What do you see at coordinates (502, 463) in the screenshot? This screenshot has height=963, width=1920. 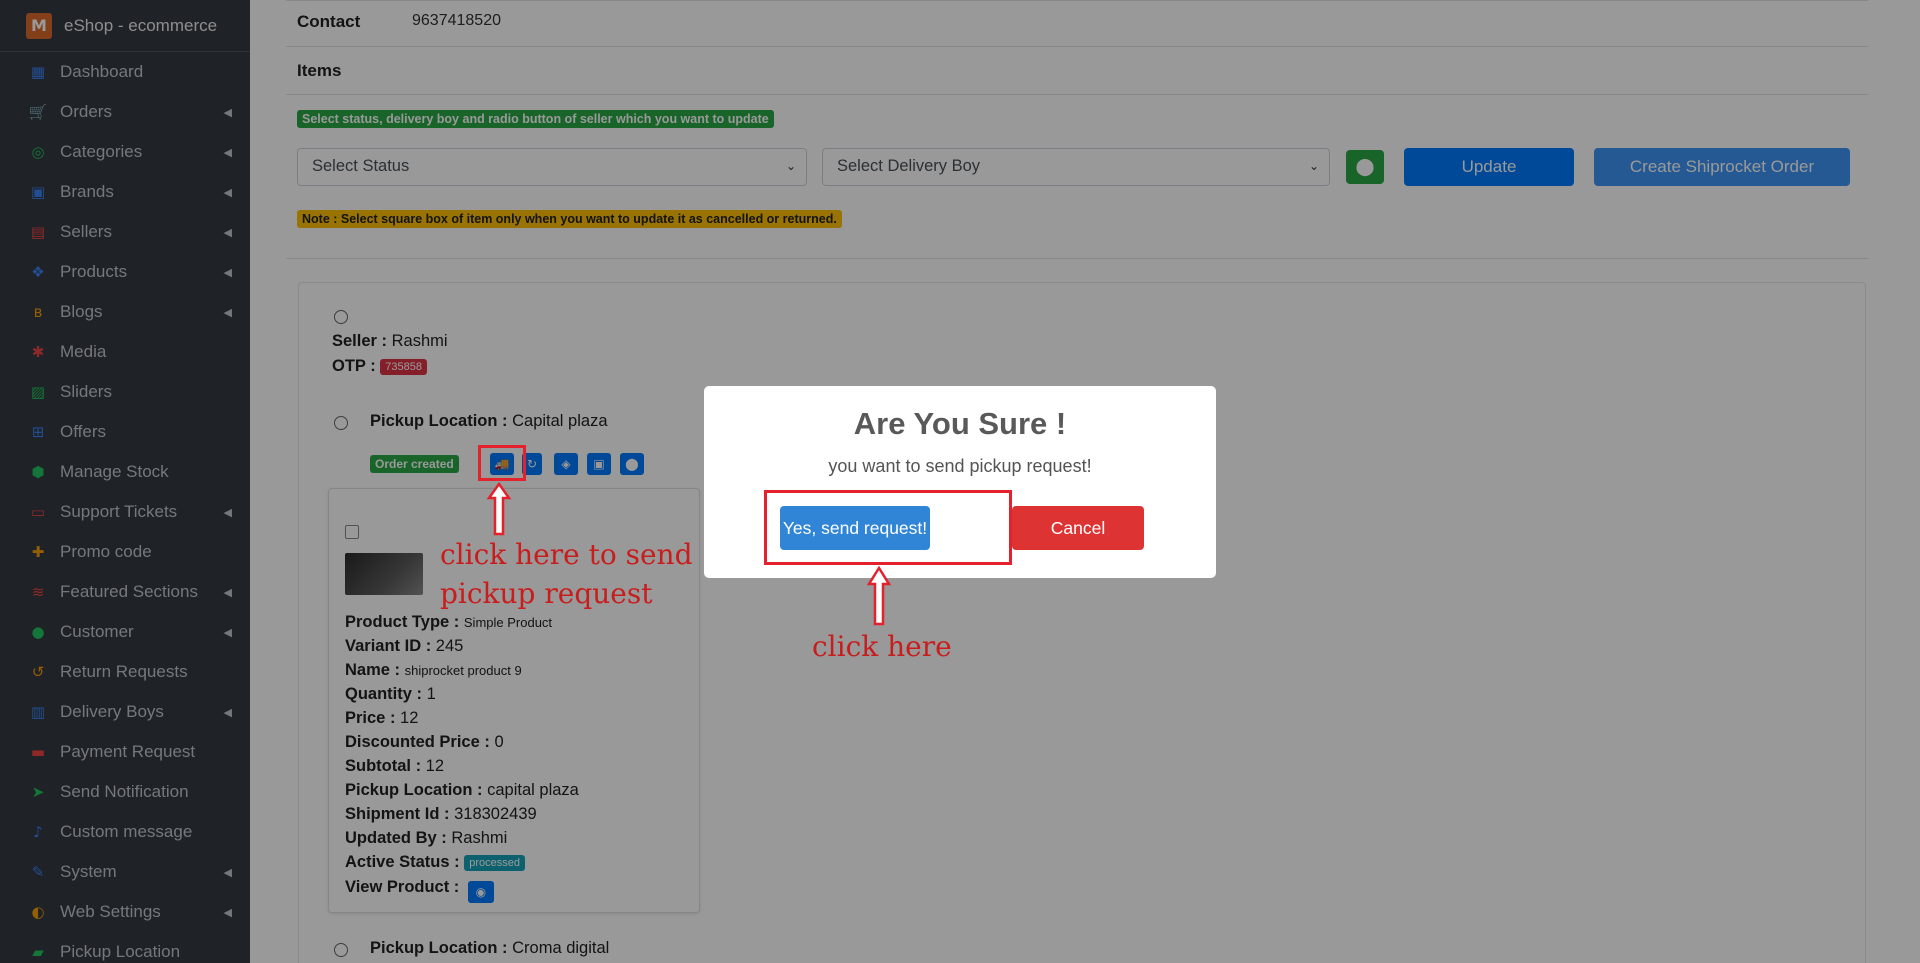 I see `annotation-box-pickup` at bounding box center [502, 463].